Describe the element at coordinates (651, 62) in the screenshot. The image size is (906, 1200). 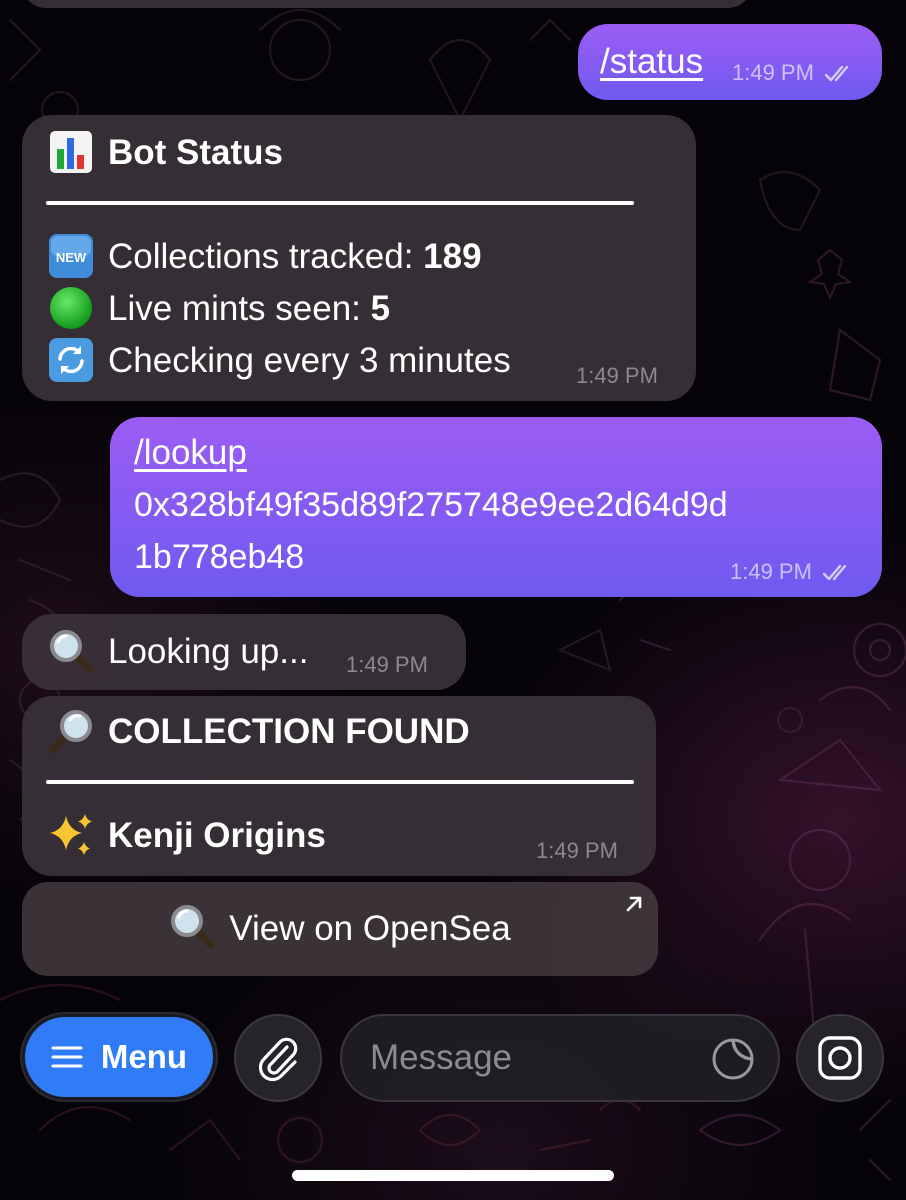
I see `status-command-link: /status` at that location.